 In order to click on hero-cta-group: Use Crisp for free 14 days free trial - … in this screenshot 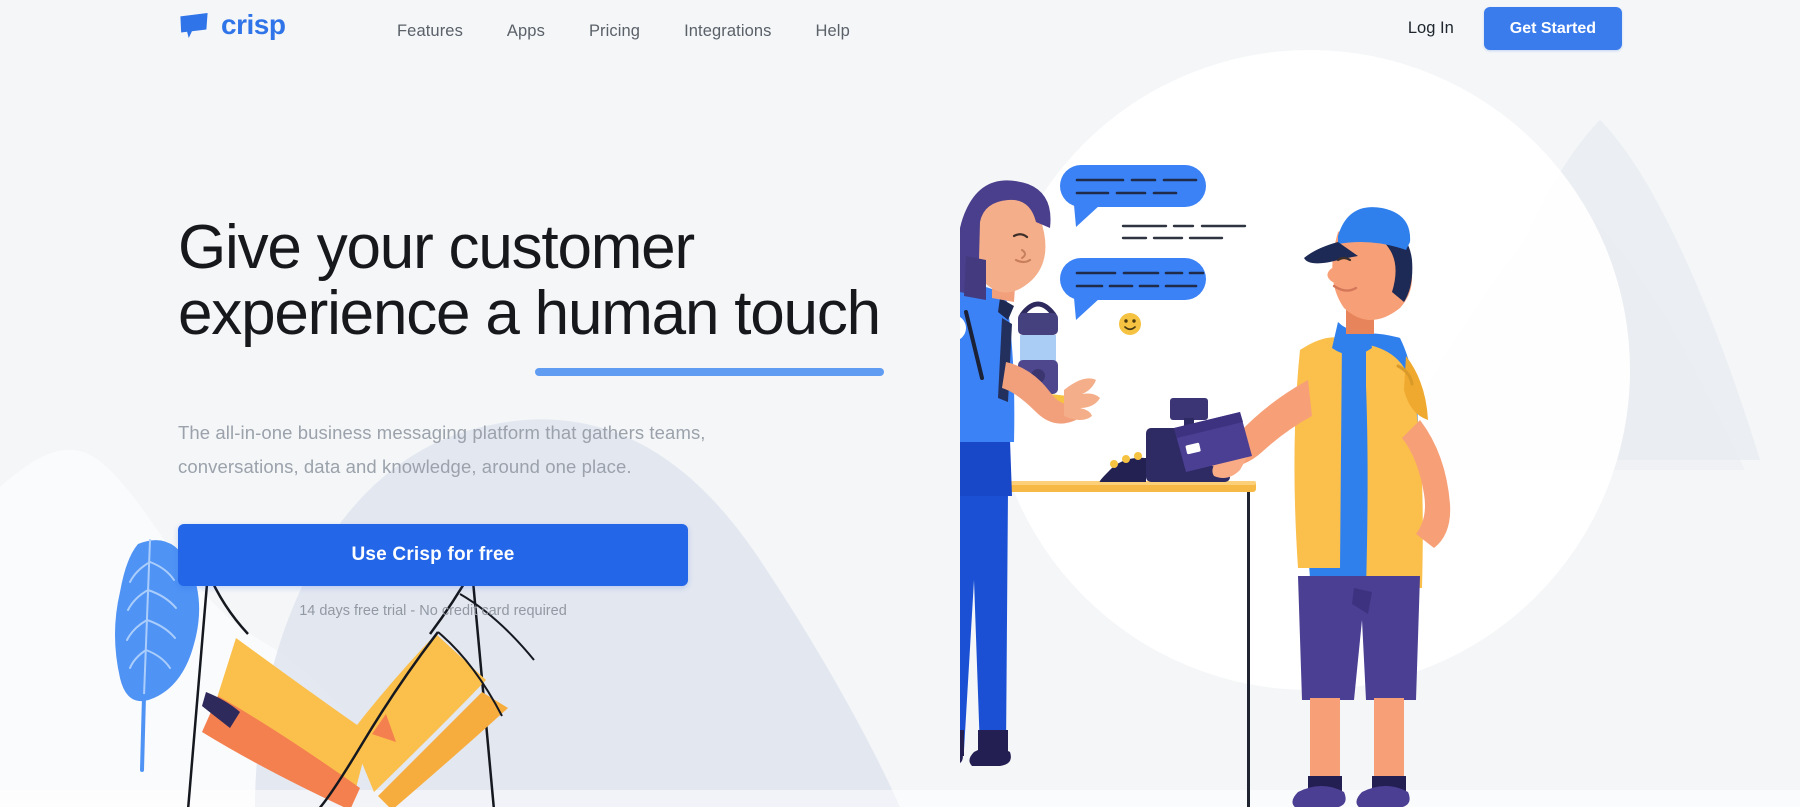, I will do `click(573, 571)`.